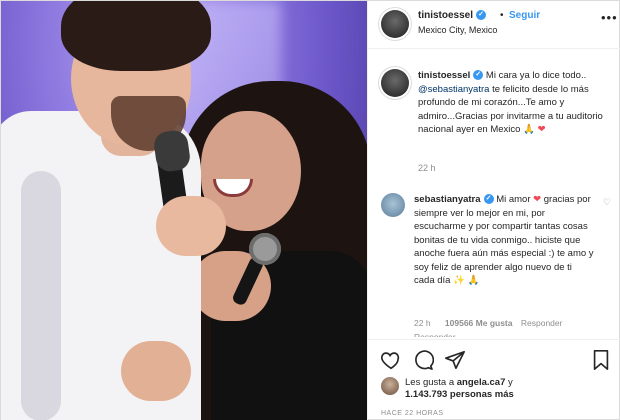 This screenshot has height=420, width=620. I want to click on microphone-icon, so click(265, 249).